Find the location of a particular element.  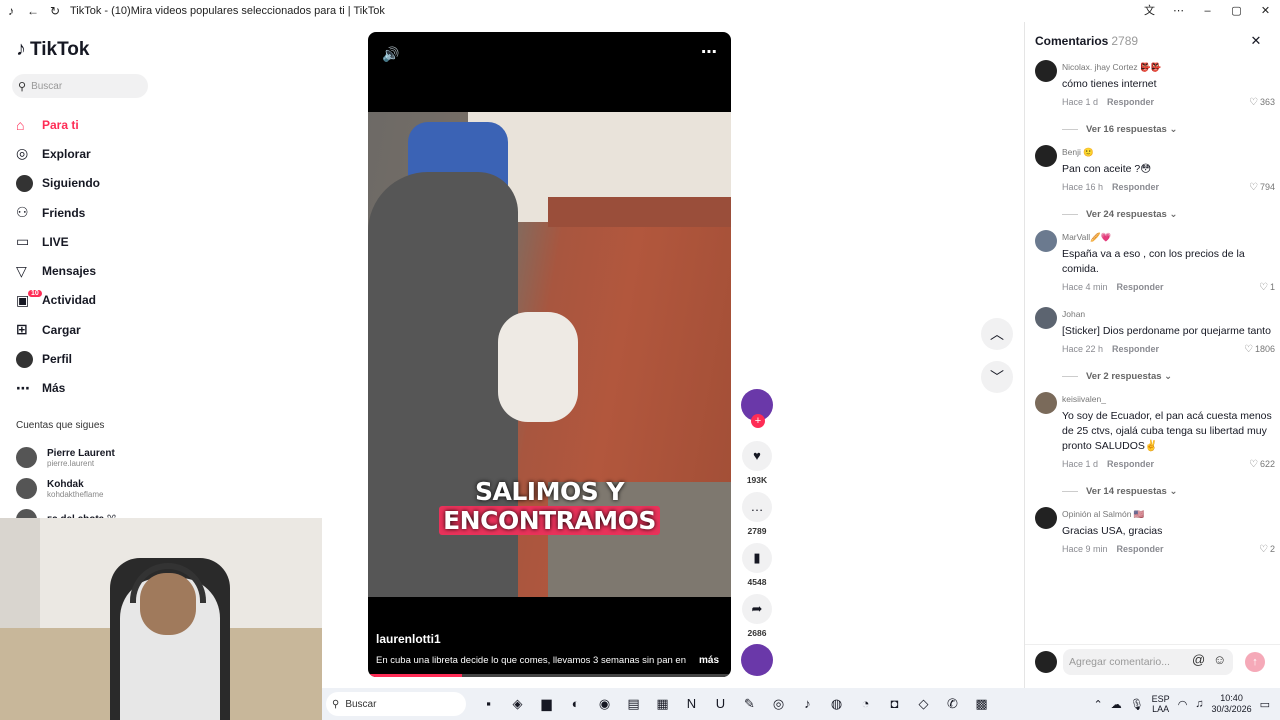

microphone-icon: 🎙 is located at coordinates (1137, 704).